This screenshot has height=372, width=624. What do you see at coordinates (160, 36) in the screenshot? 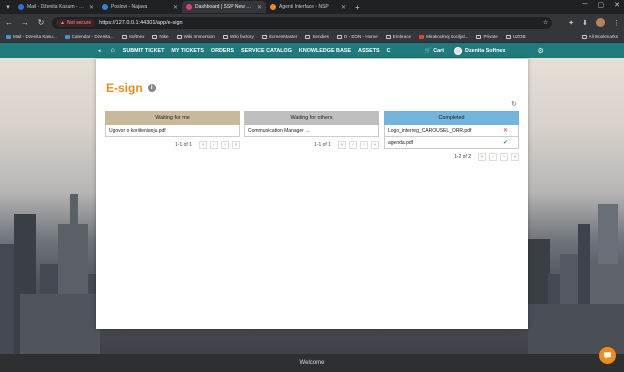
I see `bookmark-item: Nike` at bounding box center [160, 36].